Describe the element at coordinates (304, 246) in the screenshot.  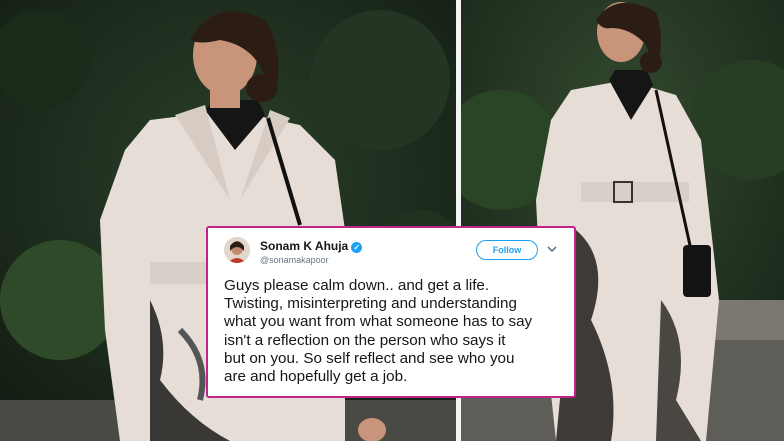
I see `user-name-text: Sonam K Ahuja` at that location.